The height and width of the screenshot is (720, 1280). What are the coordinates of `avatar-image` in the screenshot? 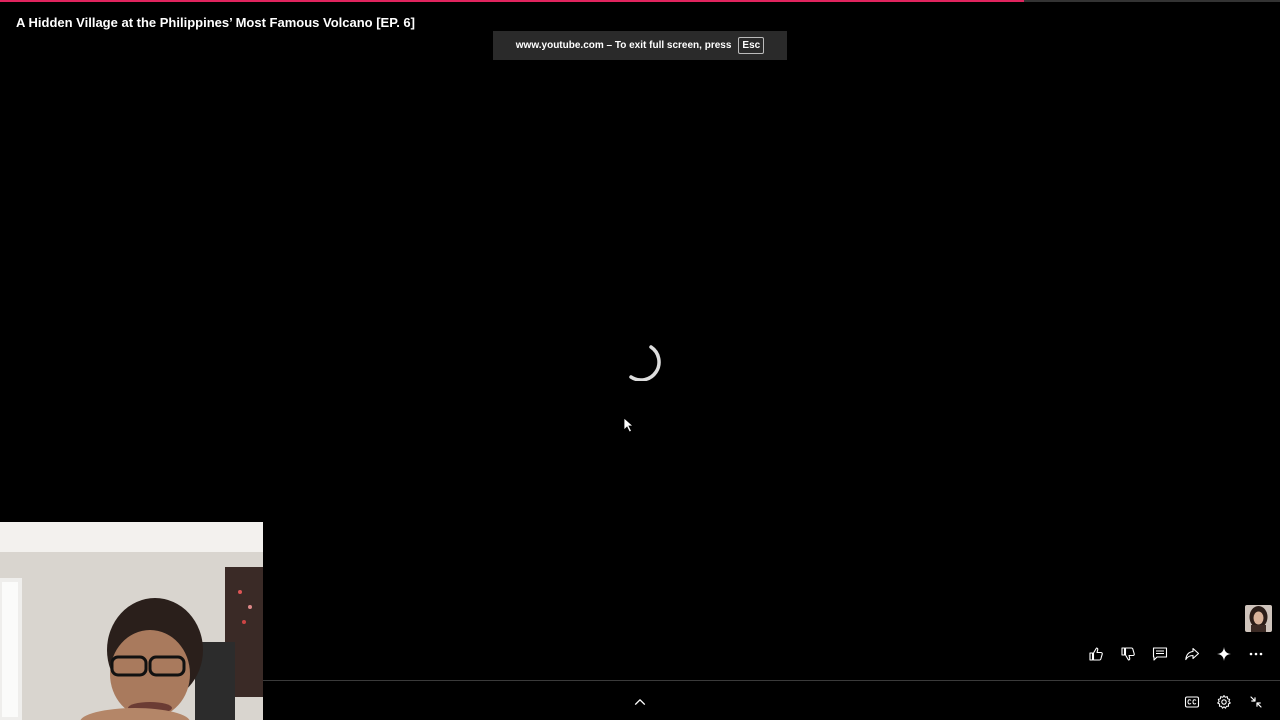 It's located at (1258, 618).